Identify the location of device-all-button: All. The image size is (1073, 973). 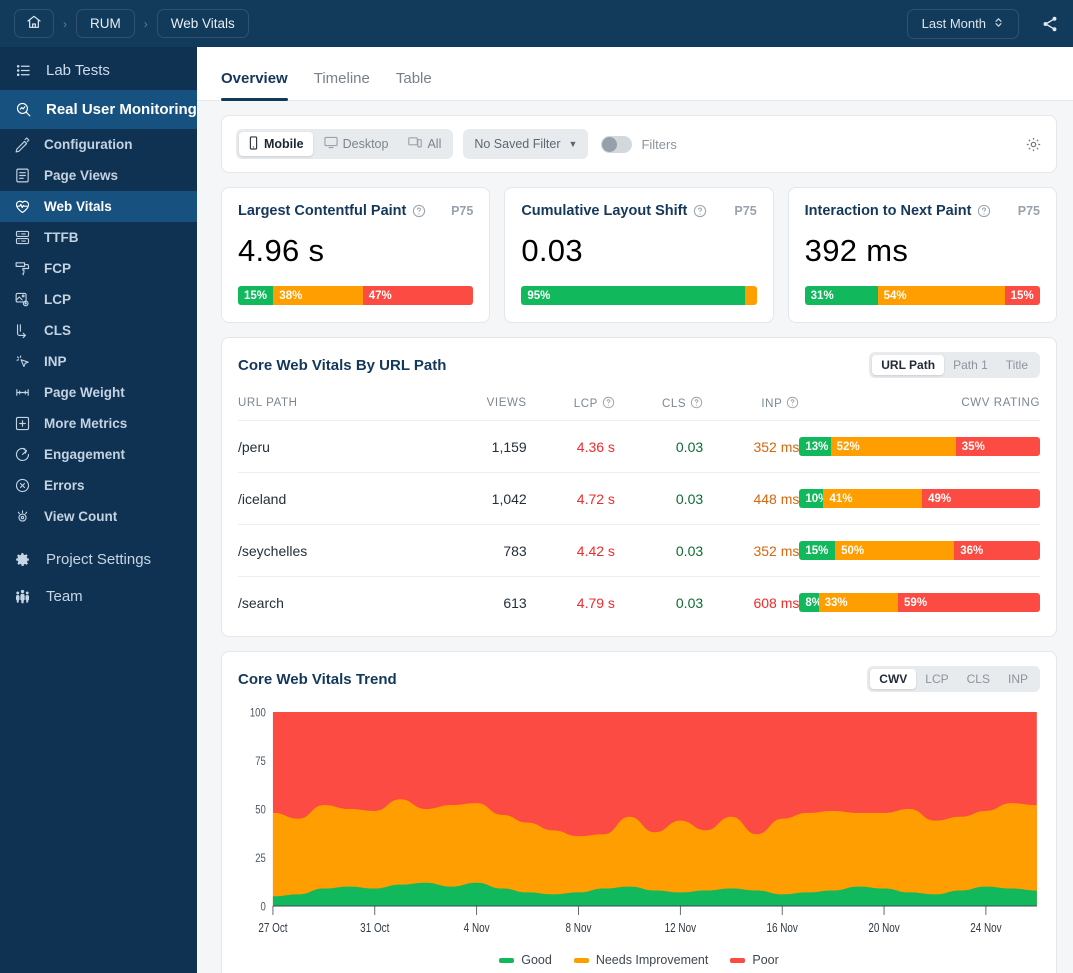
(424, 144).